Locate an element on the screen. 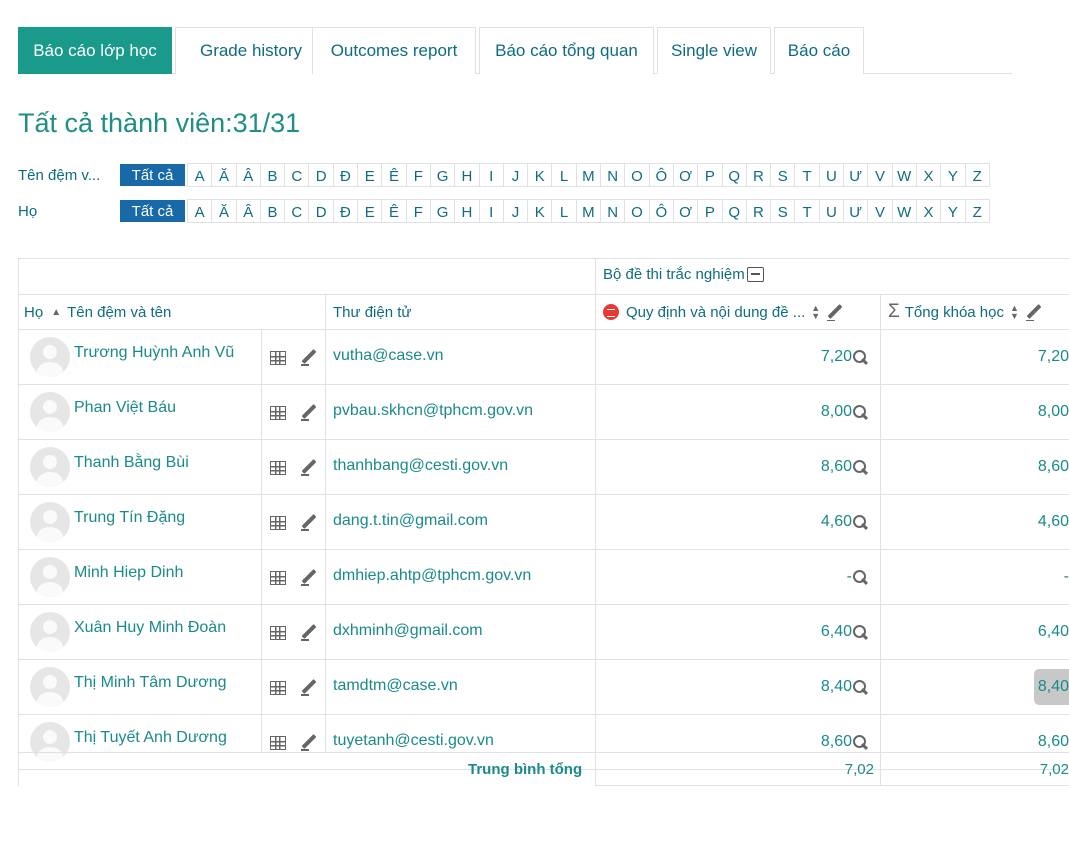 This screenshot has height=859, width=1069. lastname-initial-letter: Đ is located at coordinates (344, 211).